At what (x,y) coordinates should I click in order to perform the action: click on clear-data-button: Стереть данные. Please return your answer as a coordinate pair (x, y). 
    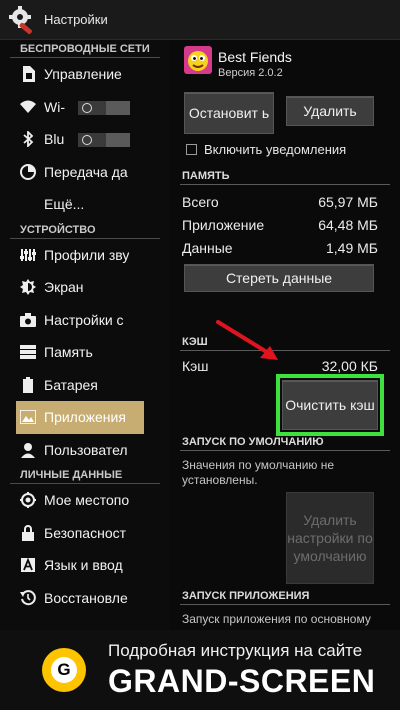
    Looking at the image, I should click on (279, 278).